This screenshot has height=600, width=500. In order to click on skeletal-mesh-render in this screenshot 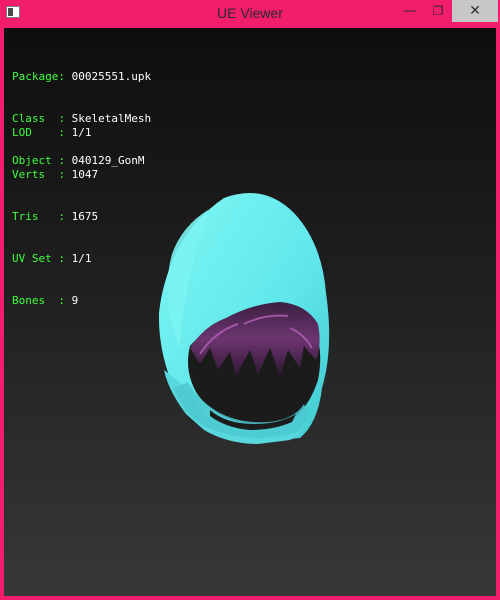, I will do `click(244, 318)`.